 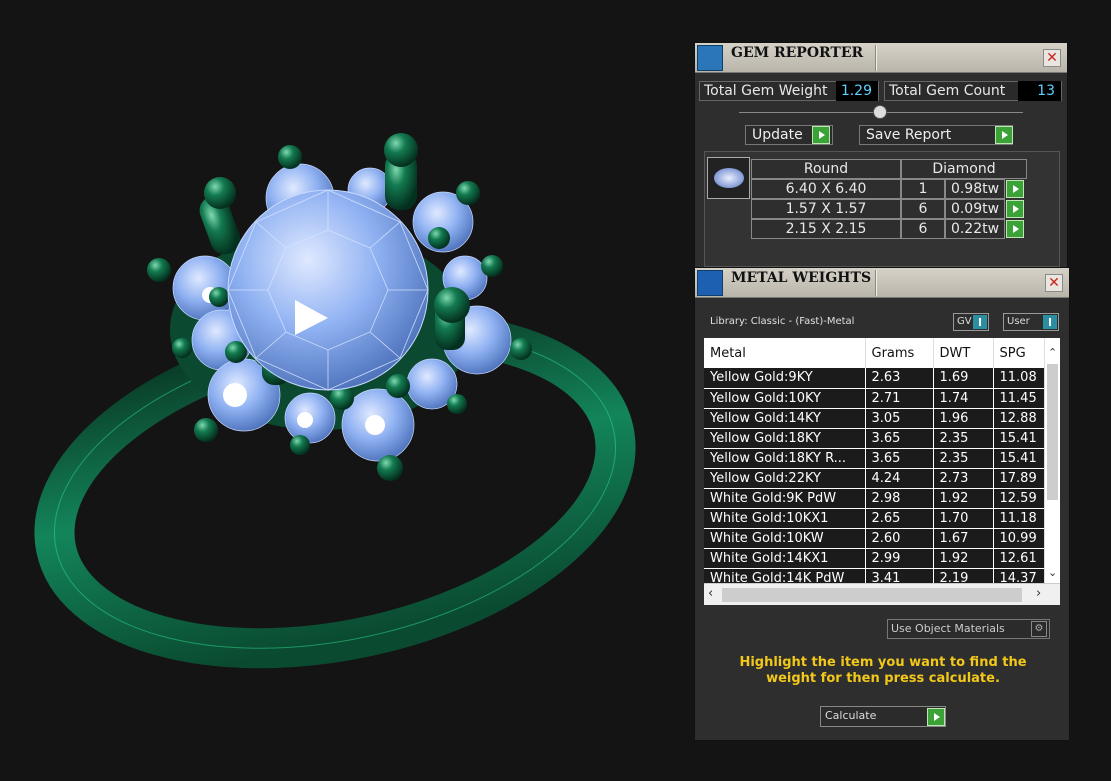 I want to click on dwt-cell: 1.74, so click(x=963, y=398).